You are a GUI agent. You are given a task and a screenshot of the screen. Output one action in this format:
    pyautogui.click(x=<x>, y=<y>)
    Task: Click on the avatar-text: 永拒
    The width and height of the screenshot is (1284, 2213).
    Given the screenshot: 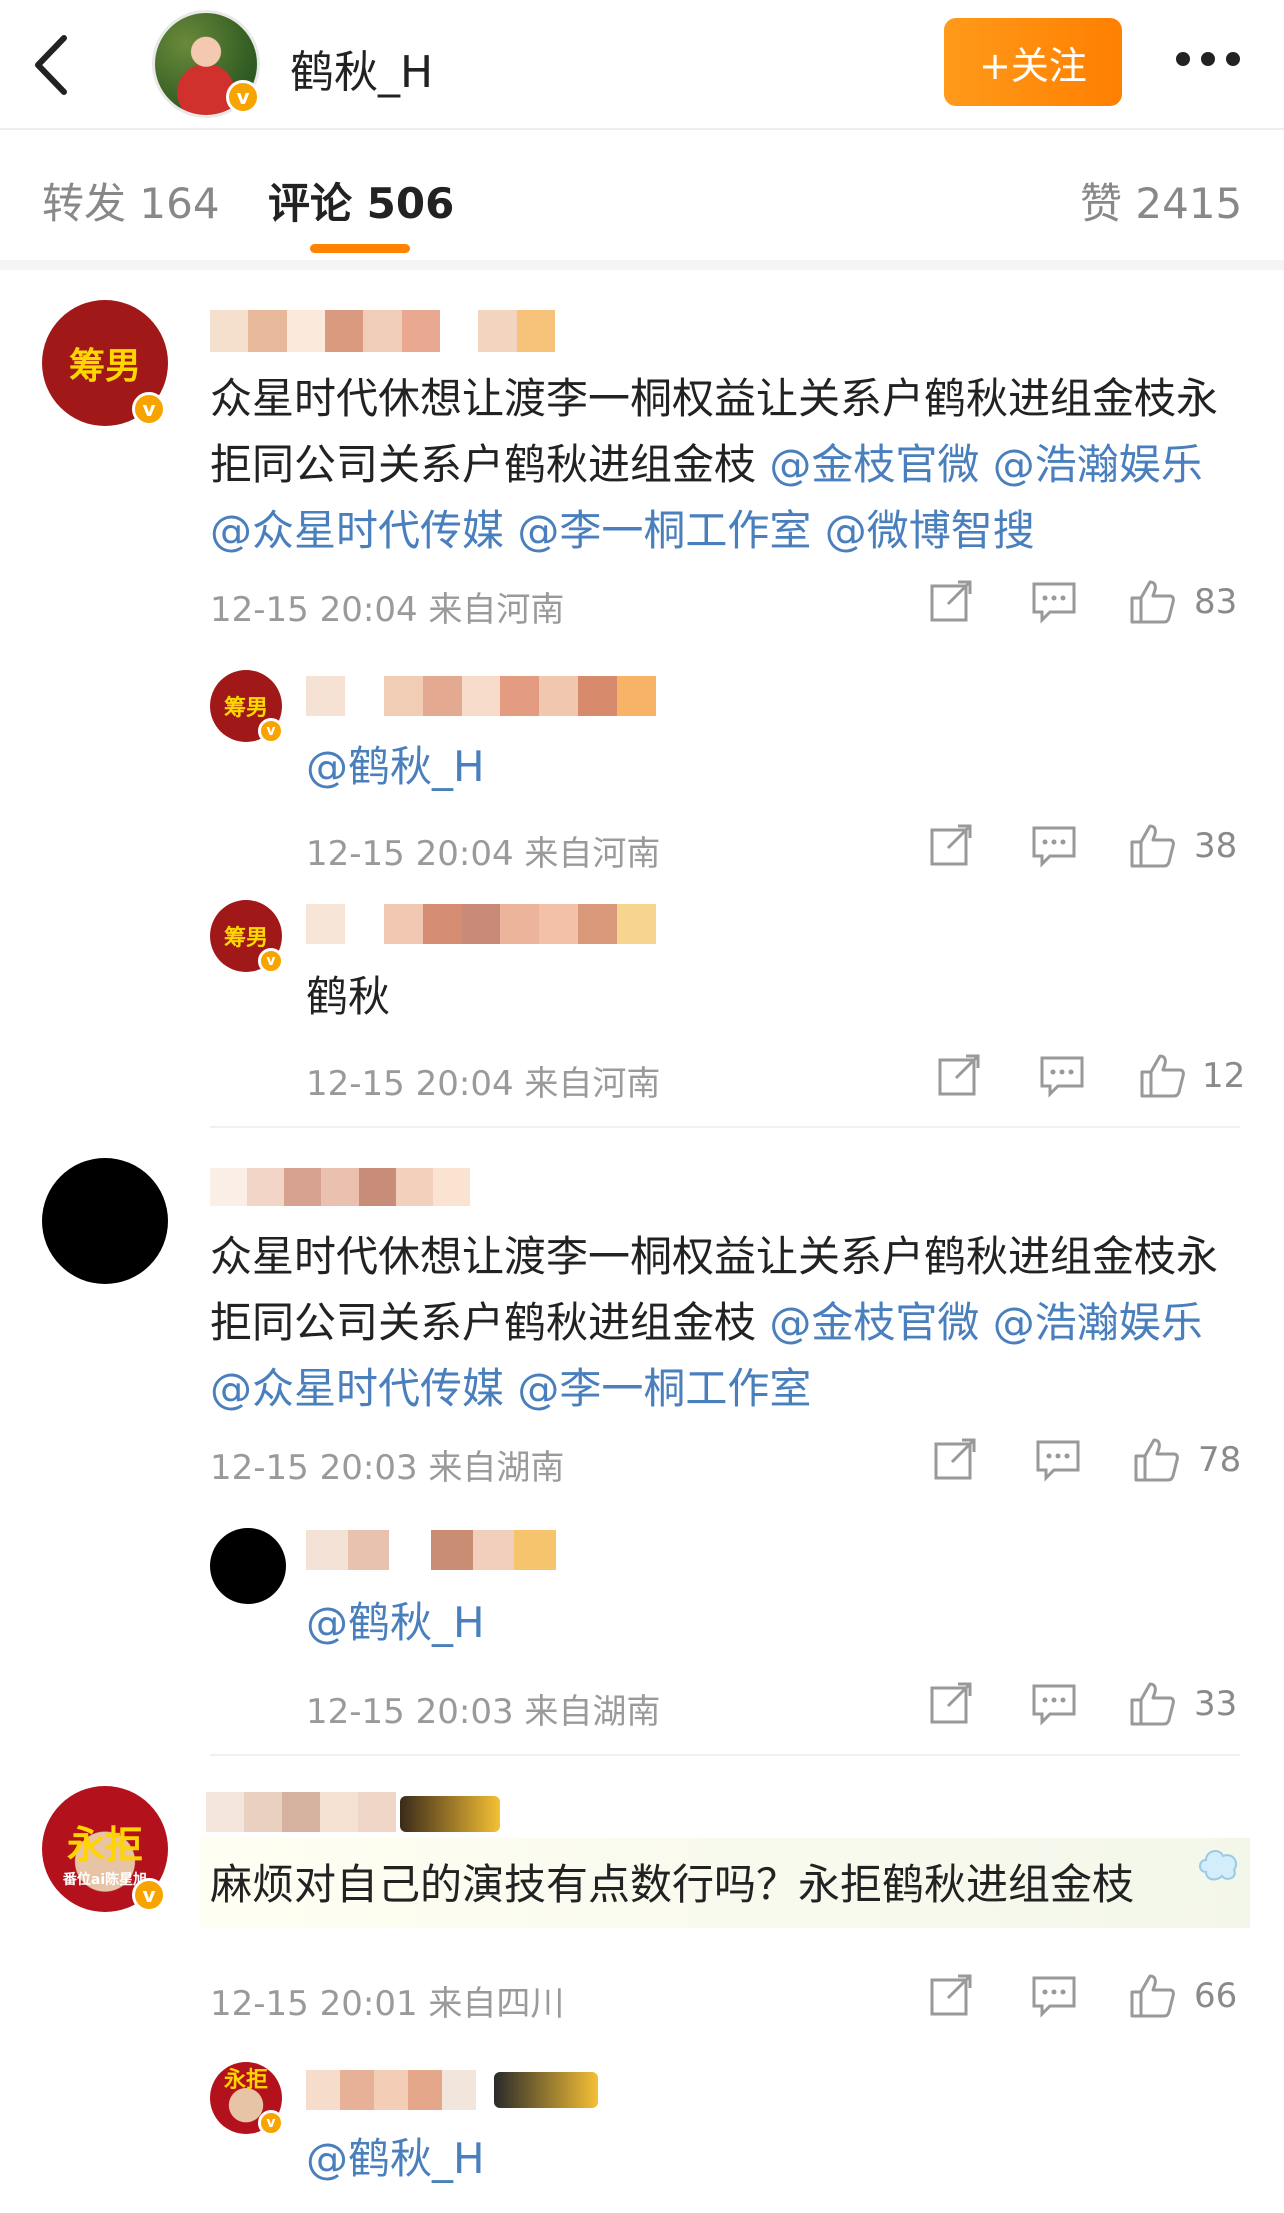 What is the action you would take?
    pyautogui.click(x=104, y=1844)
    